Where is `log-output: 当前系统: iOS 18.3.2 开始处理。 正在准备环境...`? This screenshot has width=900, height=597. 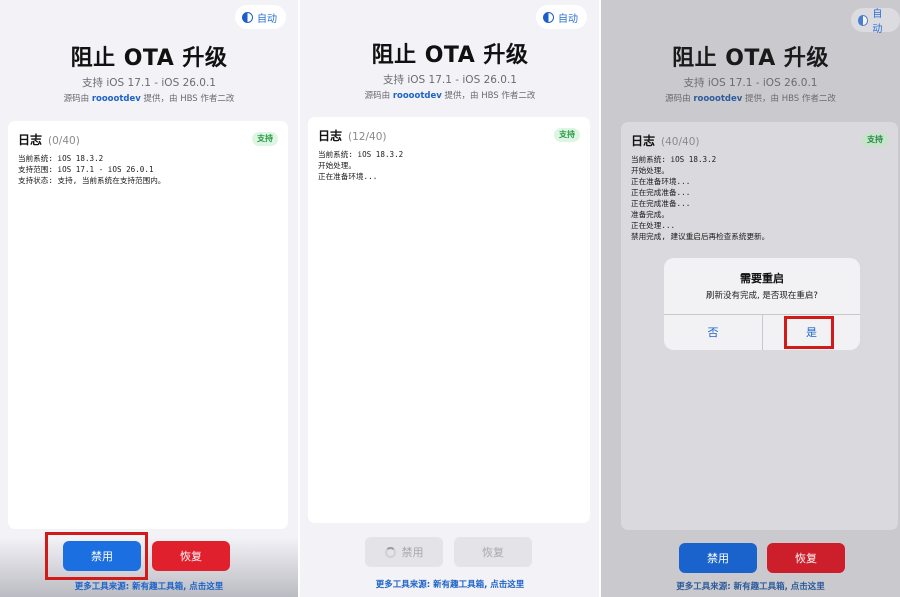 log-output: 当前系统: iOS 18.3.2 开始处理。 正在准备环境... is located at coordinates (449, 165).